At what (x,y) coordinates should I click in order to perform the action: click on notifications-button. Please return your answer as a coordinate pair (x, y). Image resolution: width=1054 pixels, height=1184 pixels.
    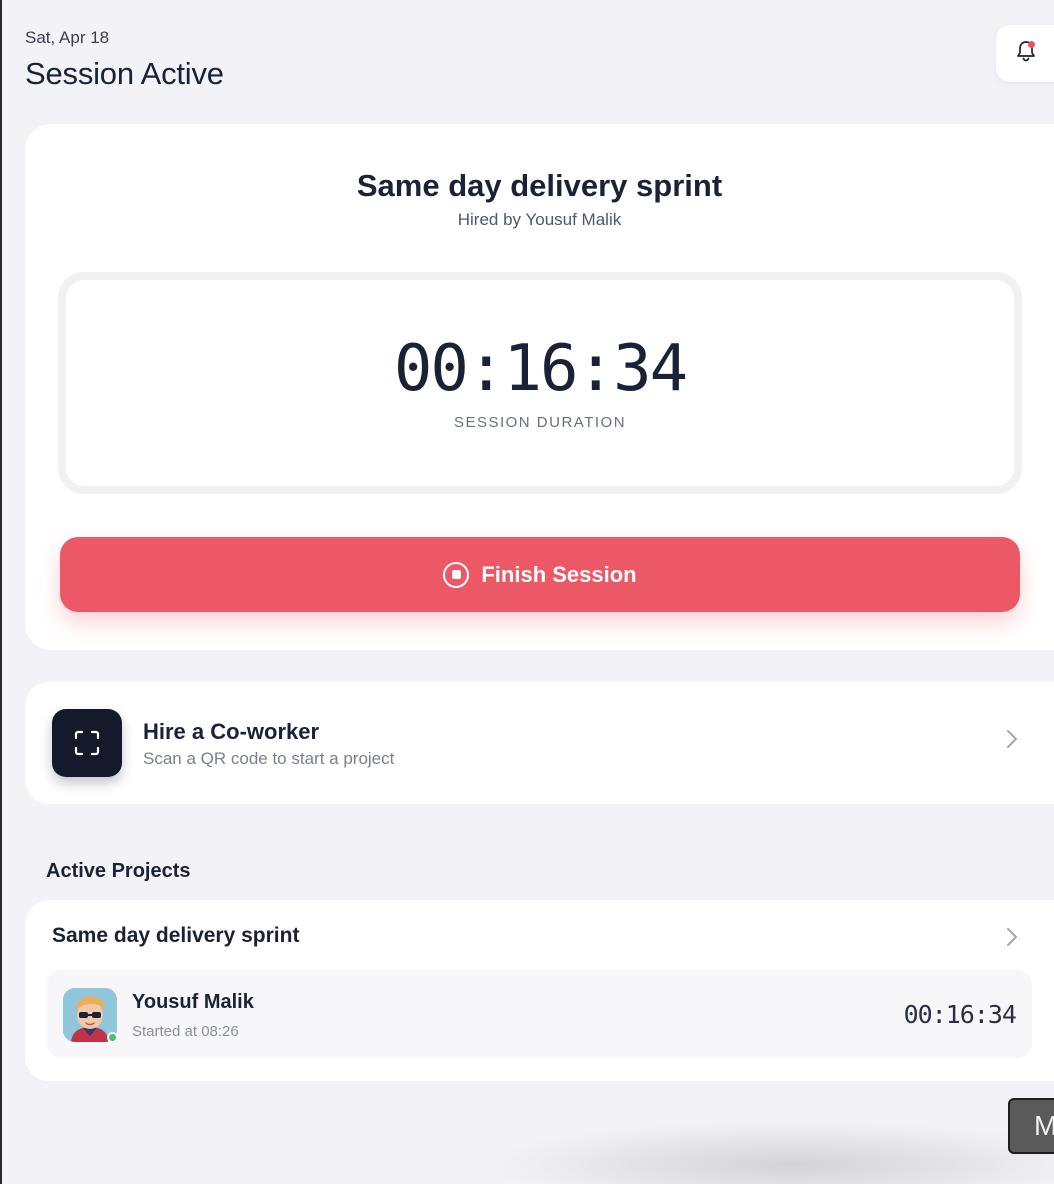
    Looking at the image, I should click on (1025, 53).